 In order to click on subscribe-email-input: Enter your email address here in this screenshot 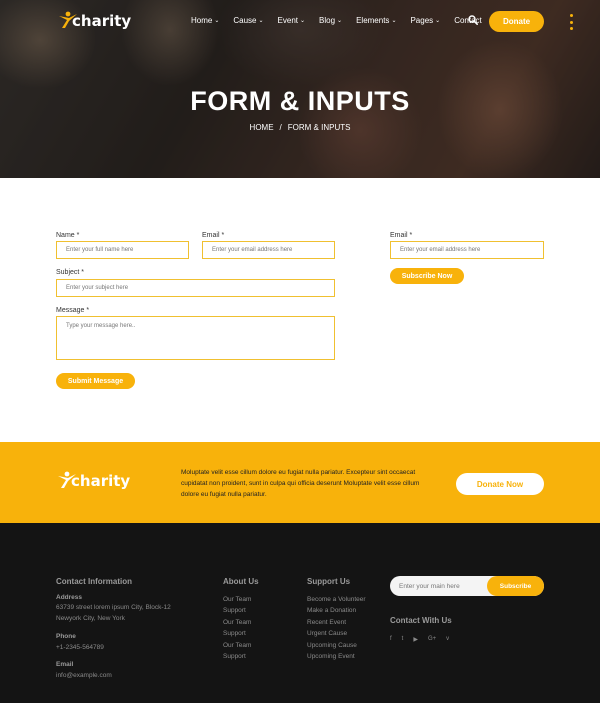, I will do `click(467, 250)`.